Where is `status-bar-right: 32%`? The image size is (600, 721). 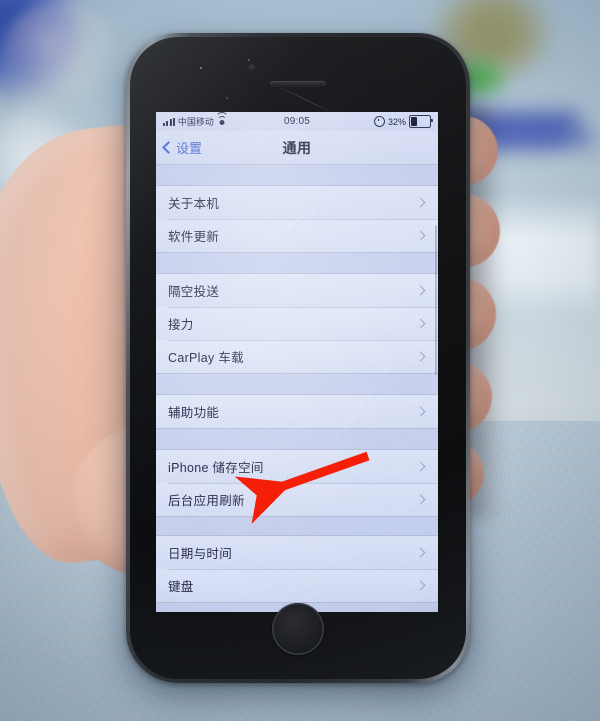
status-bar-right: 32% is located at coordinates (403, 121).